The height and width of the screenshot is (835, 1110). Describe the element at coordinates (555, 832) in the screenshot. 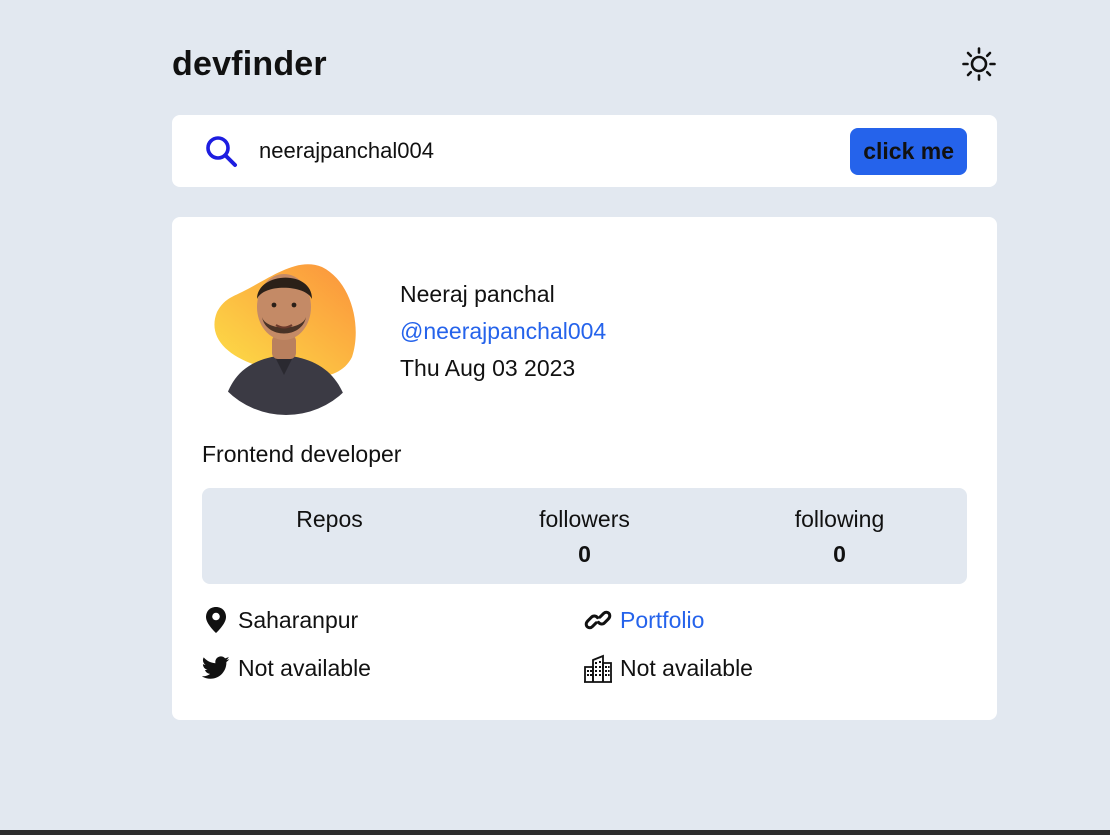

I see `bottom-edge` at that location.